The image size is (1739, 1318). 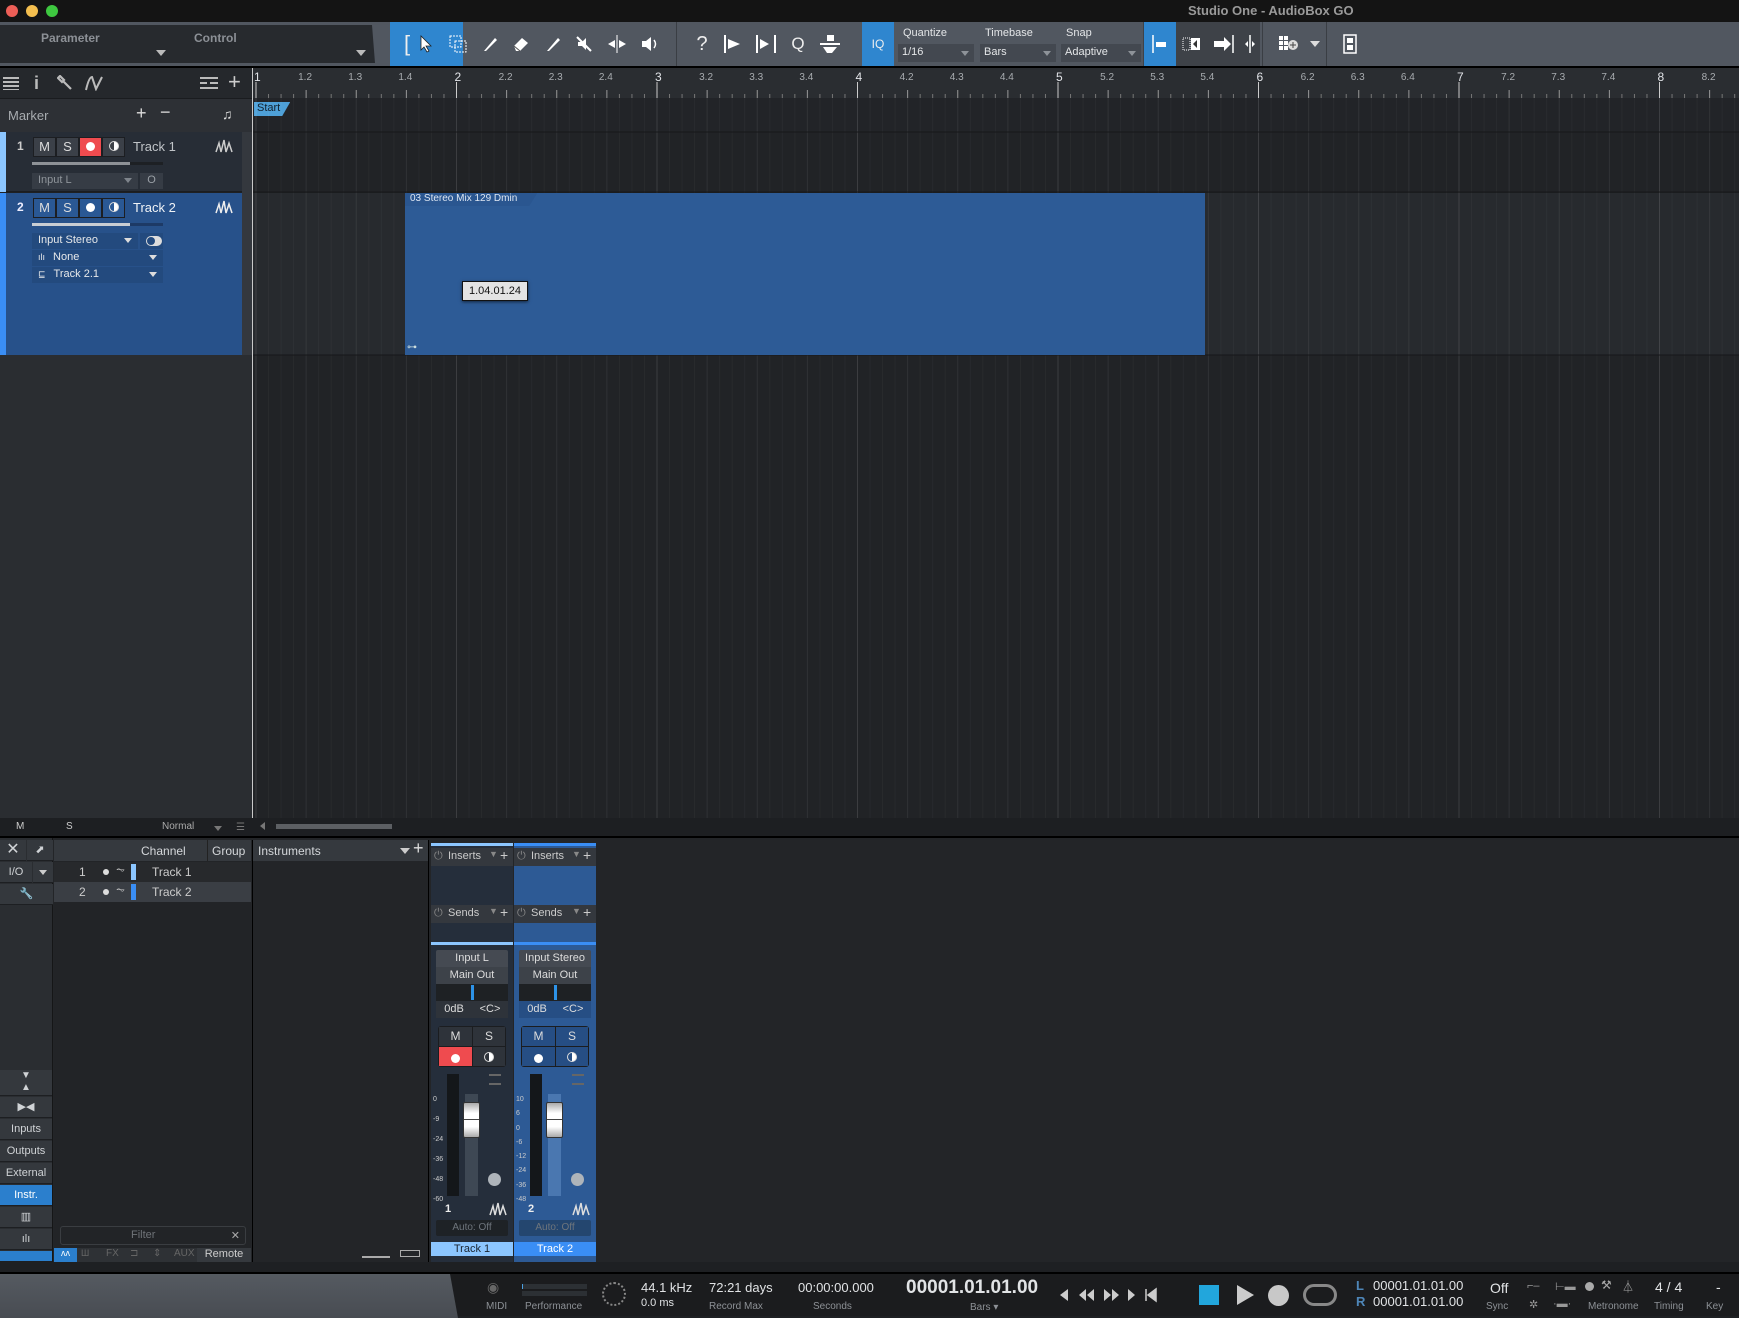 What do you see at coordinates (112, 1253) in the screenshot?
I see `tab-fx: FX` at bounding box center [112, 1253].